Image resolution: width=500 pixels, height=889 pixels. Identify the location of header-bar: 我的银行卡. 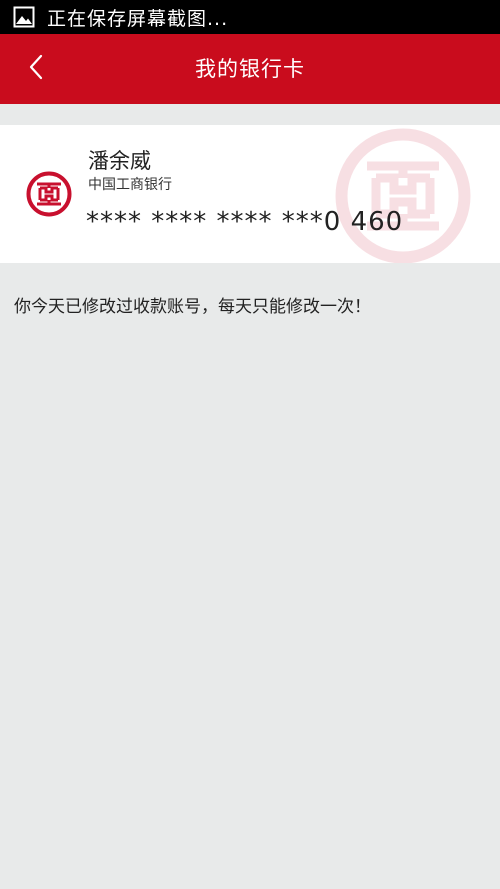
(250, 69).